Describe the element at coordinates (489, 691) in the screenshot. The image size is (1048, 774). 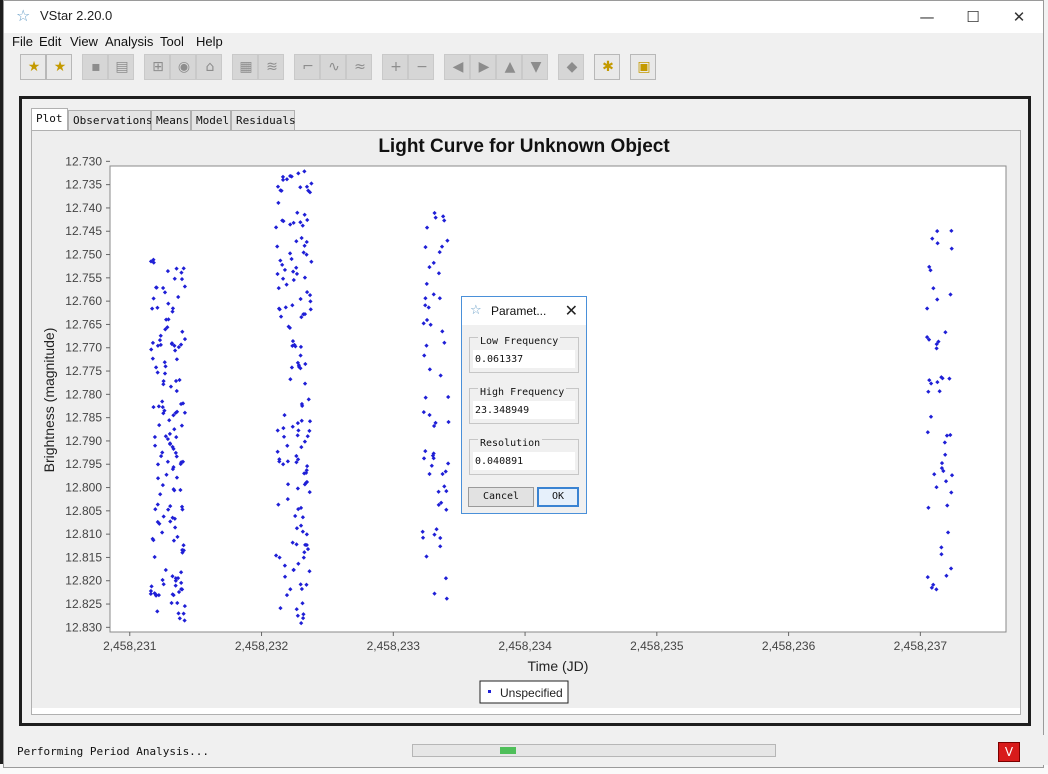
I see `legend-marker` at that location.